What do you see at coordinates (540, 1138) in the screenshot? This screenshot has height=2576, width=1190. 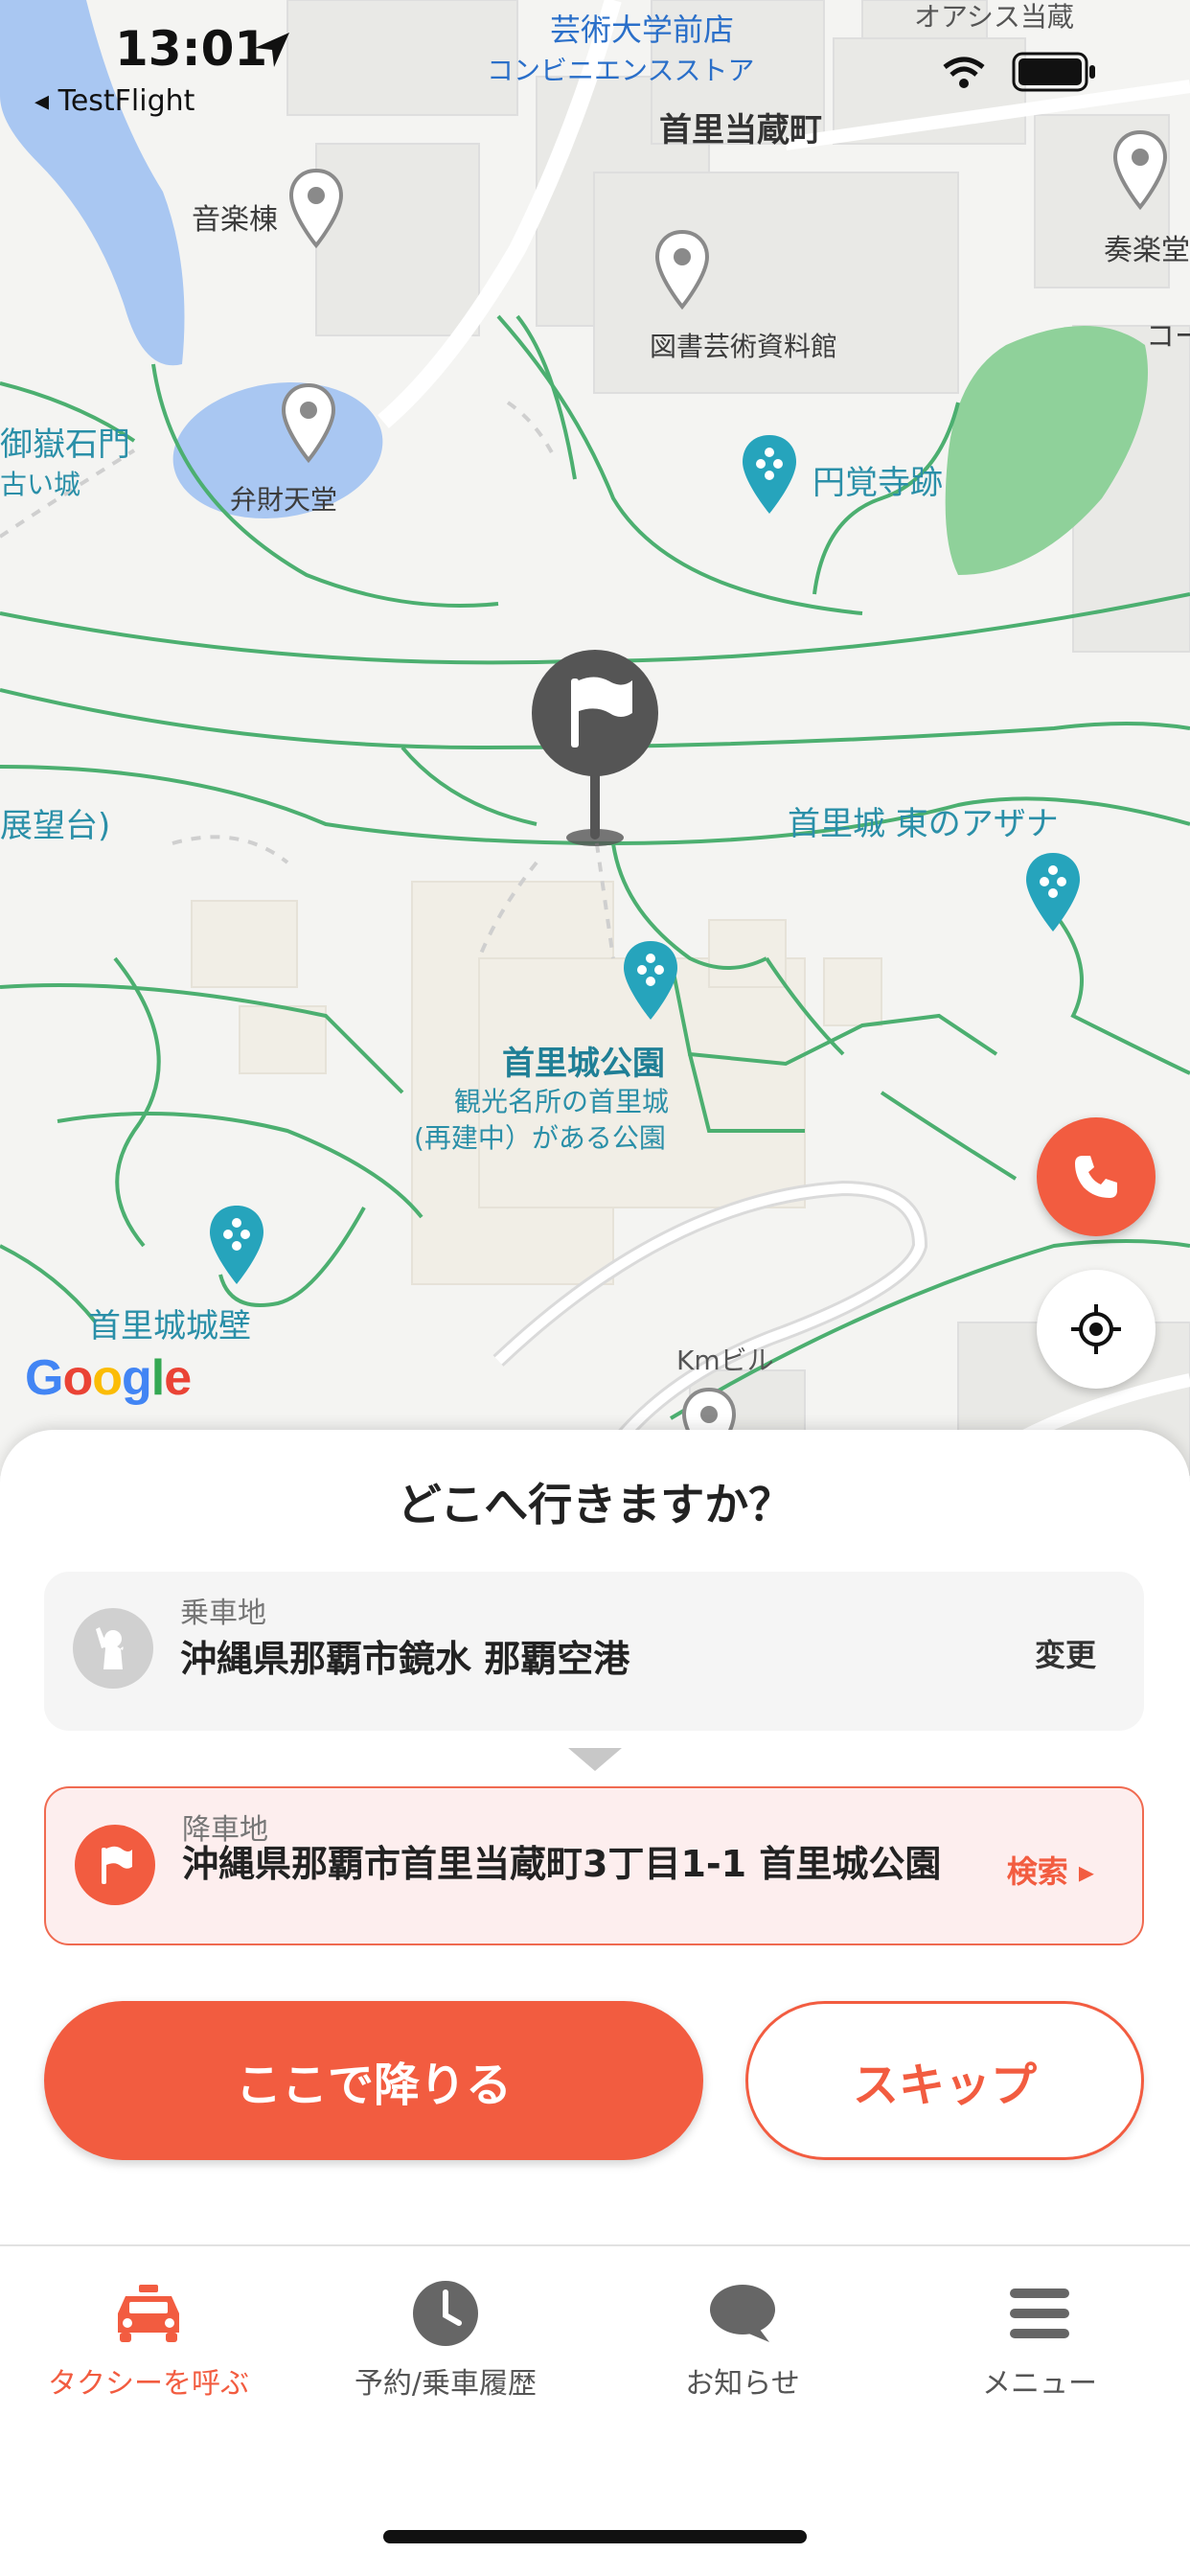 I see `map-label-park-desc2: (再建中）がある公園` at bounding box center [540, 1138].